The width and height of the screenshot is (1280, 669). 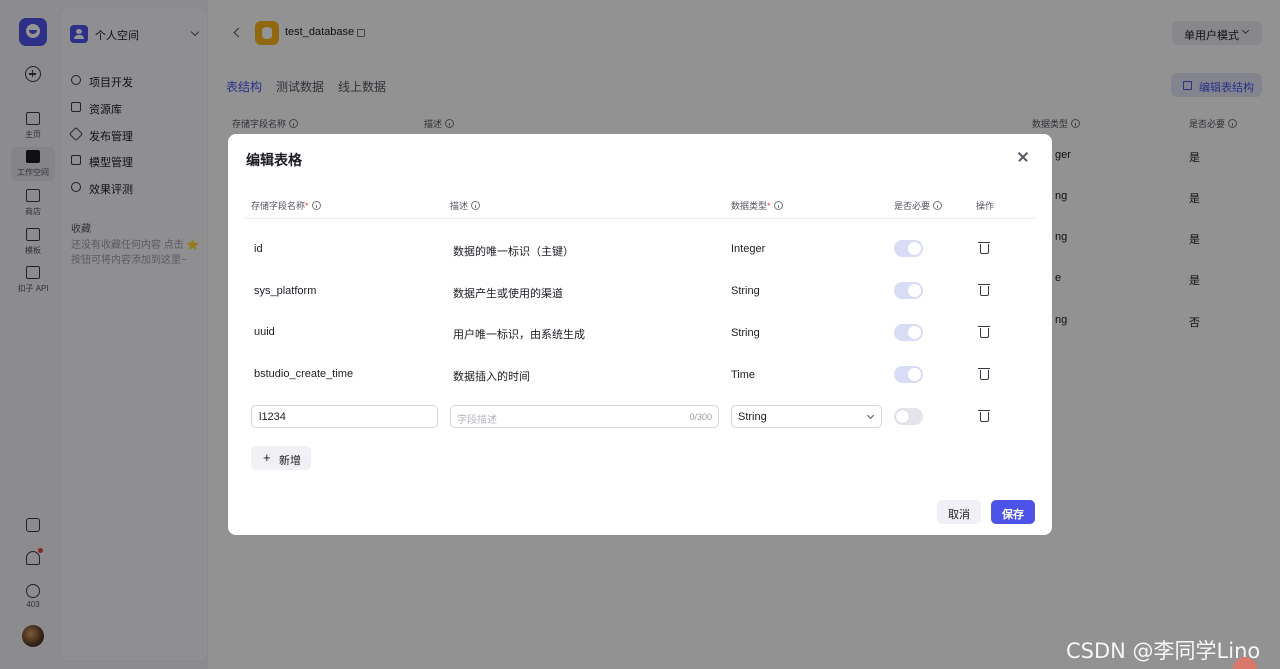 I want to click on new-field-type-select: String, so click(x=806, y=416).